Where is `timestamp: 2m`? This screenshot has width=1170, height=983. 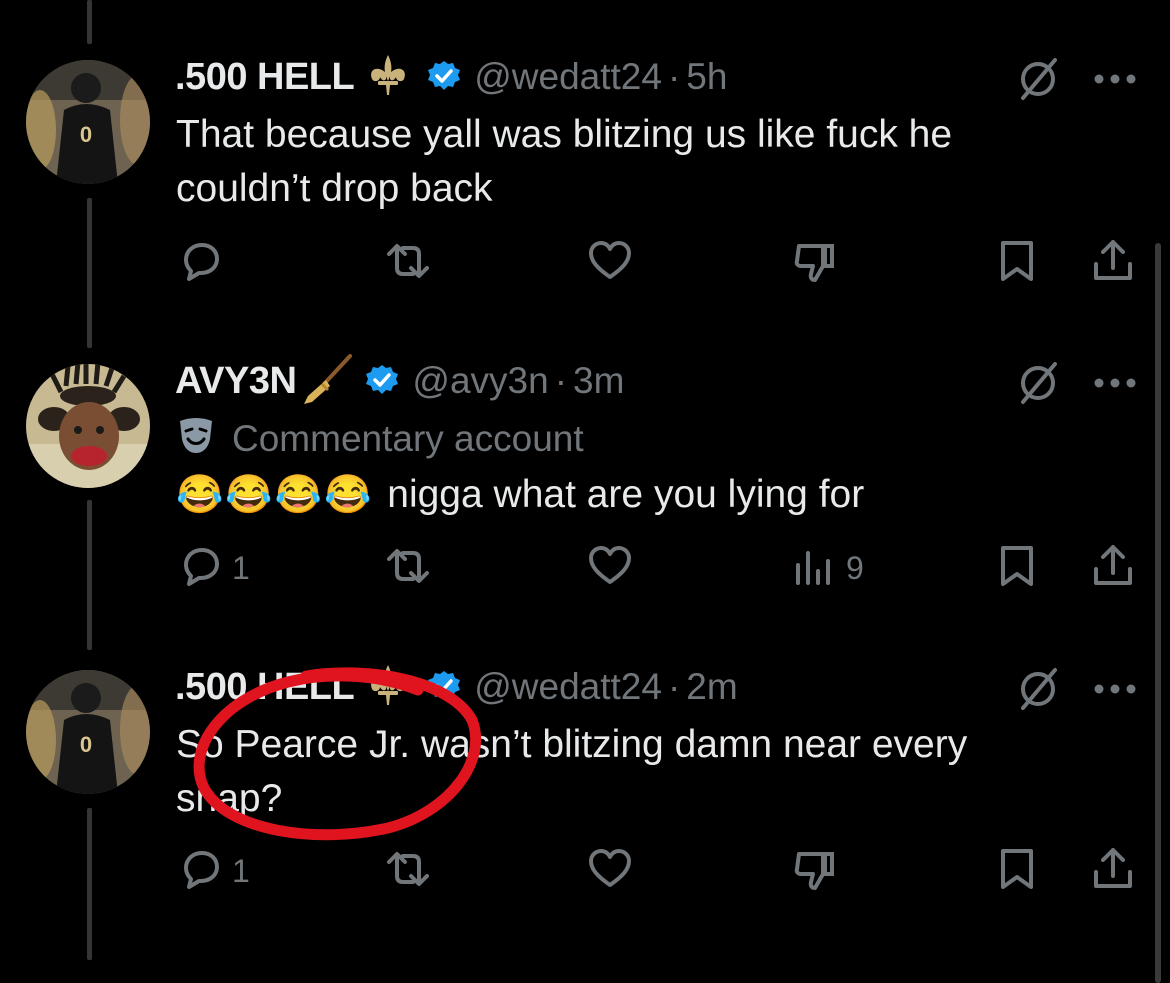
timestamp: 2m is located at coordinates (711, 687).